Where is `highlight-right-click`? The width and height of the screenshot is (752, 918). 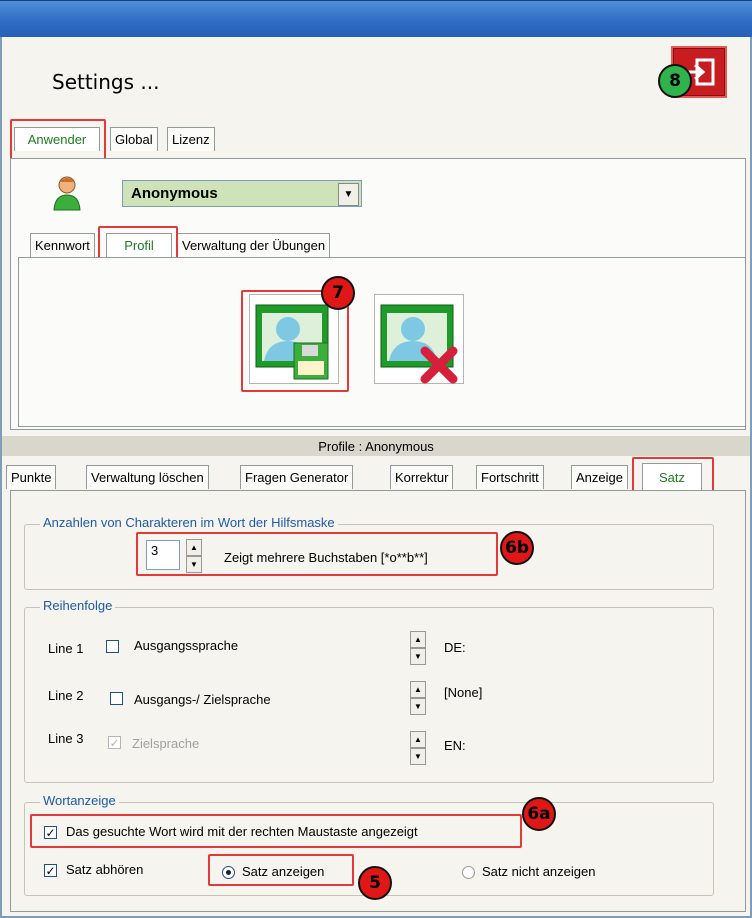 highlight-right-click is located at coordinates (276, 831).